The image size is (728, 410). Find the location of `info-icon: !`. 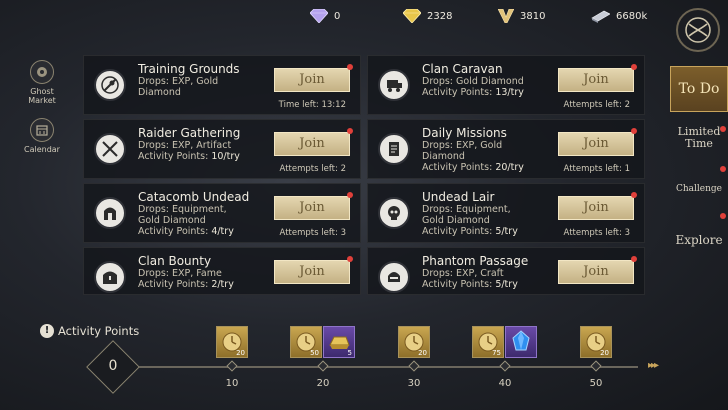

info-icon: ! is located at coordinates (47, 331).